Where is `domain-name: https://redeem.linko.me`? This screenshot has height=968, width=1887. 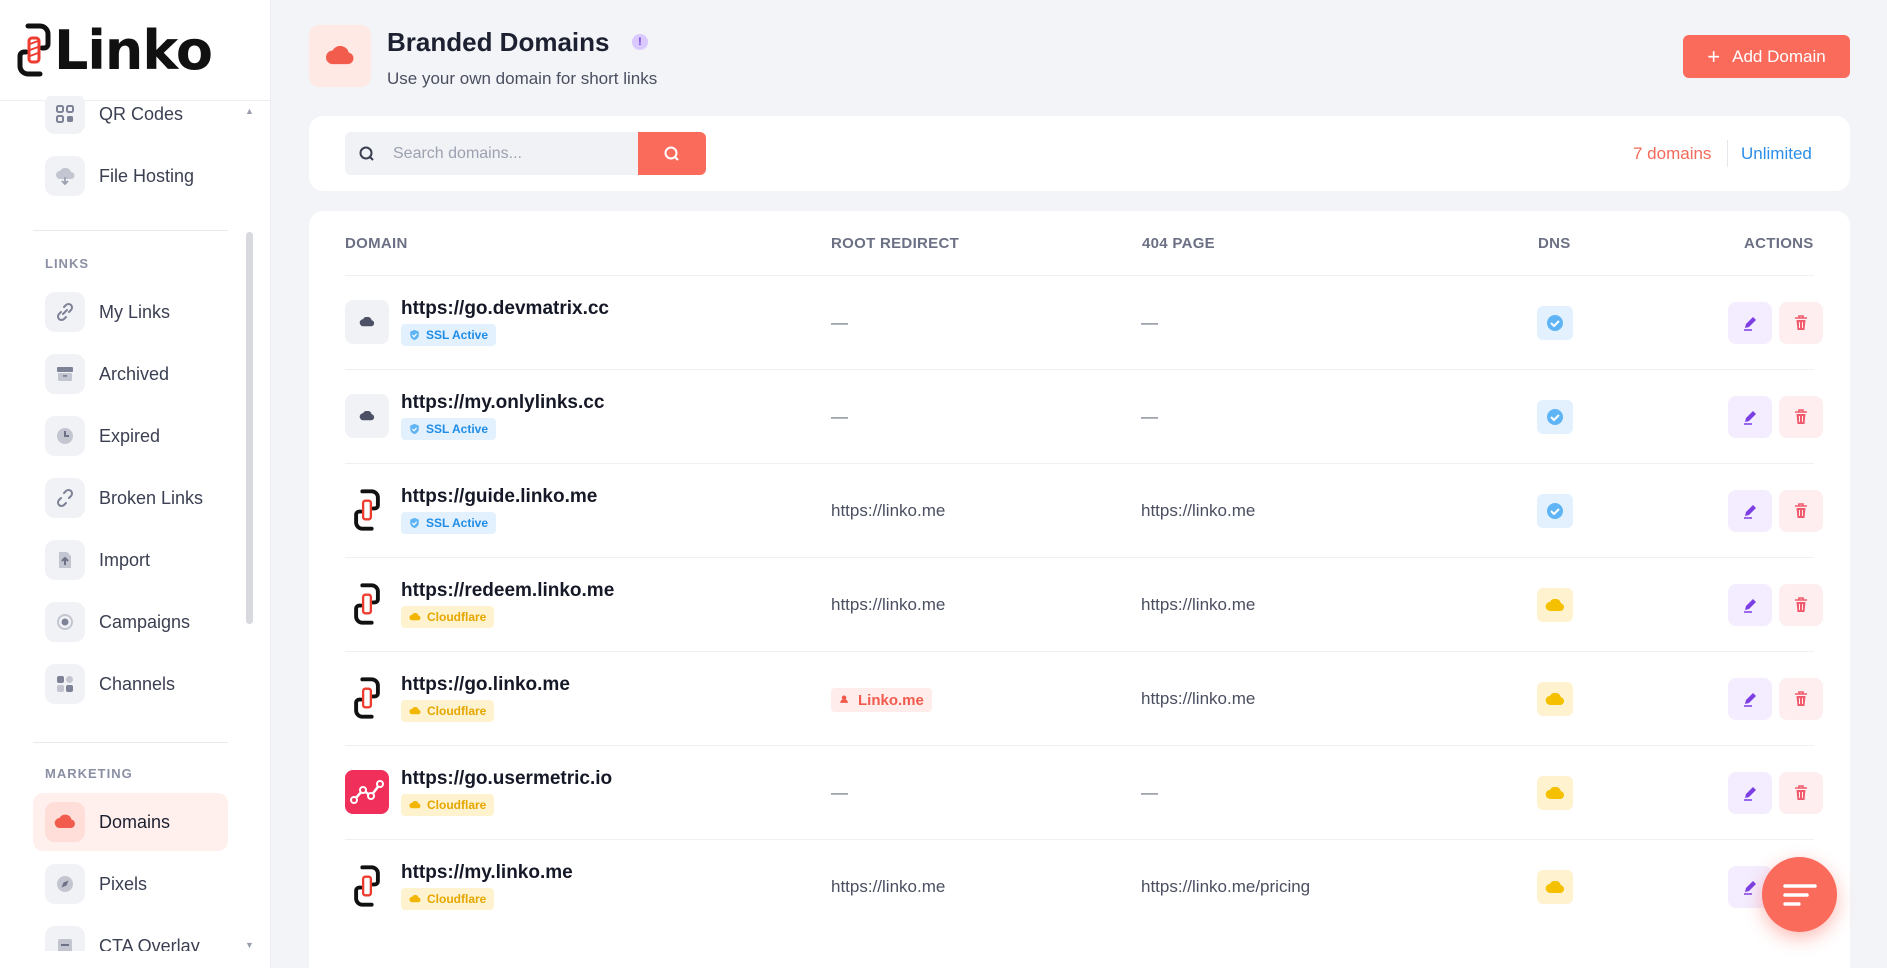 domain-name: https://redeem.linko.me is located at coordinates (507, 591).